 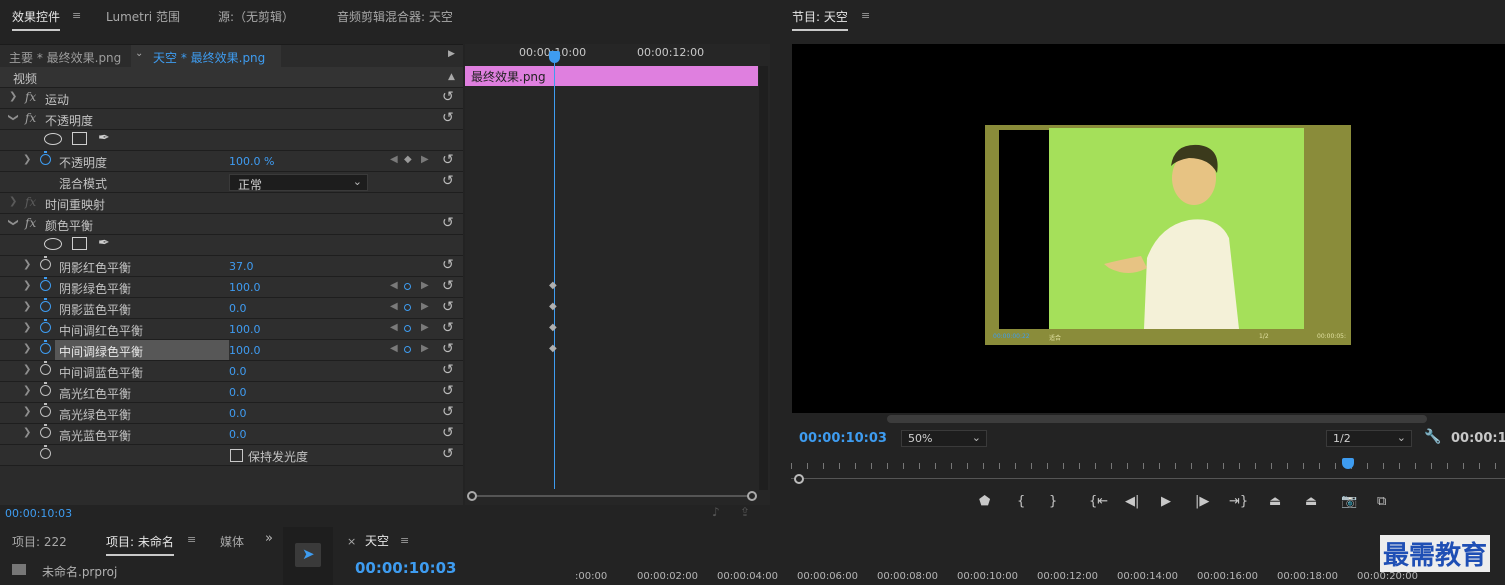 I want to click on param-blend-mode: 混合模式 正常 ⌄ ↺, so click(x=231, y=182).